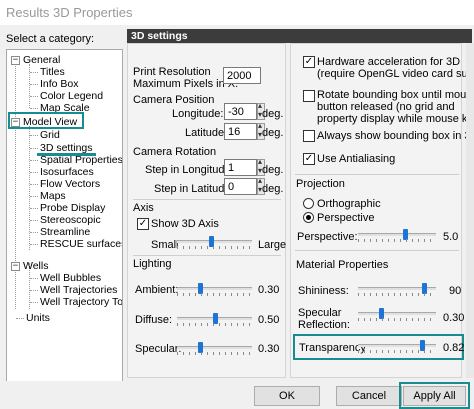  I want to click on model-view-highlight, so click(46, 120).